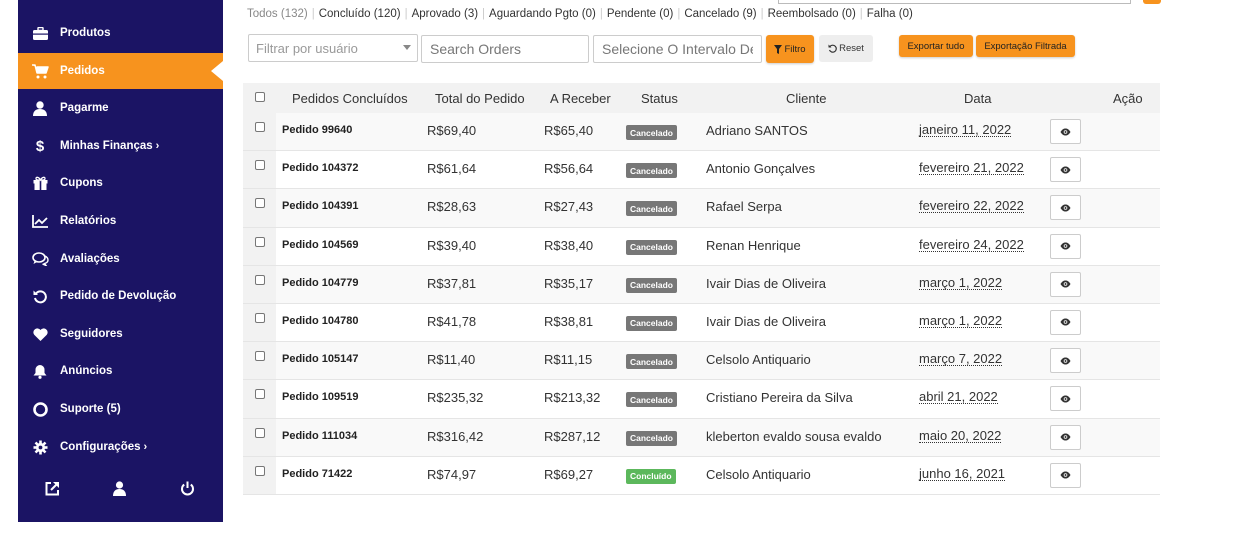 The width and height of the screenshot is (1251, 552). What do you see at coordinates (319, 436) in the screenshot?
I see `order-link: Pedido 111034` at bounding box center [319, 436].